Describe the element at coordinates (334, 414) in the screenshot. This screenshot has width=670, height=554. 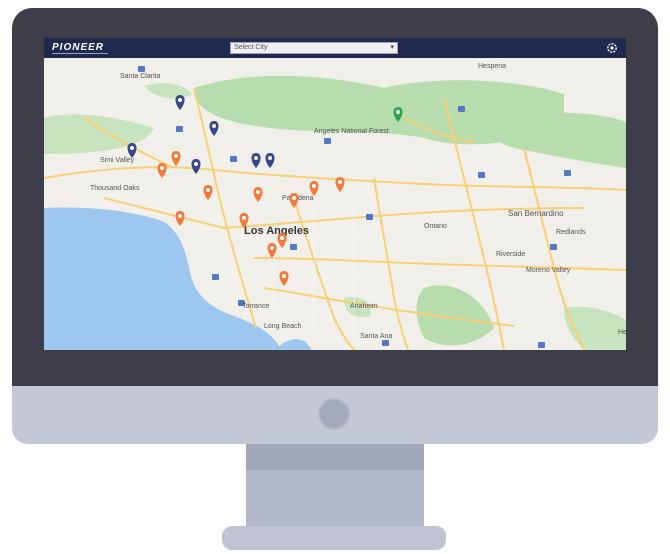
I see `power-button` at that location.